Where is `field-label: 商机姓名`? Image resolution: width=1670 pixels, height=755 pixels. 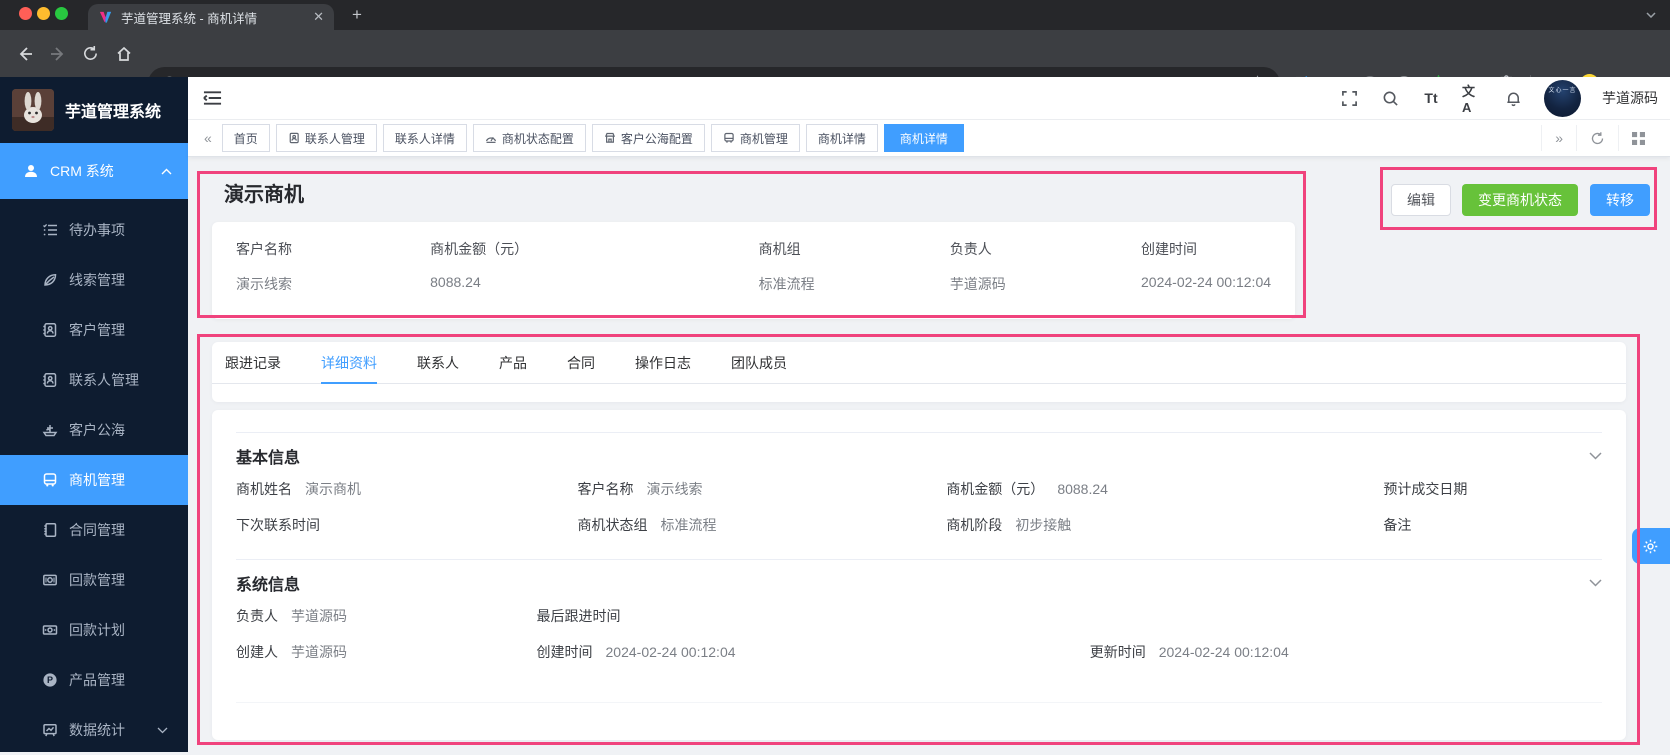 field-label: 商机姓名 is located at coordinates (264, 489).